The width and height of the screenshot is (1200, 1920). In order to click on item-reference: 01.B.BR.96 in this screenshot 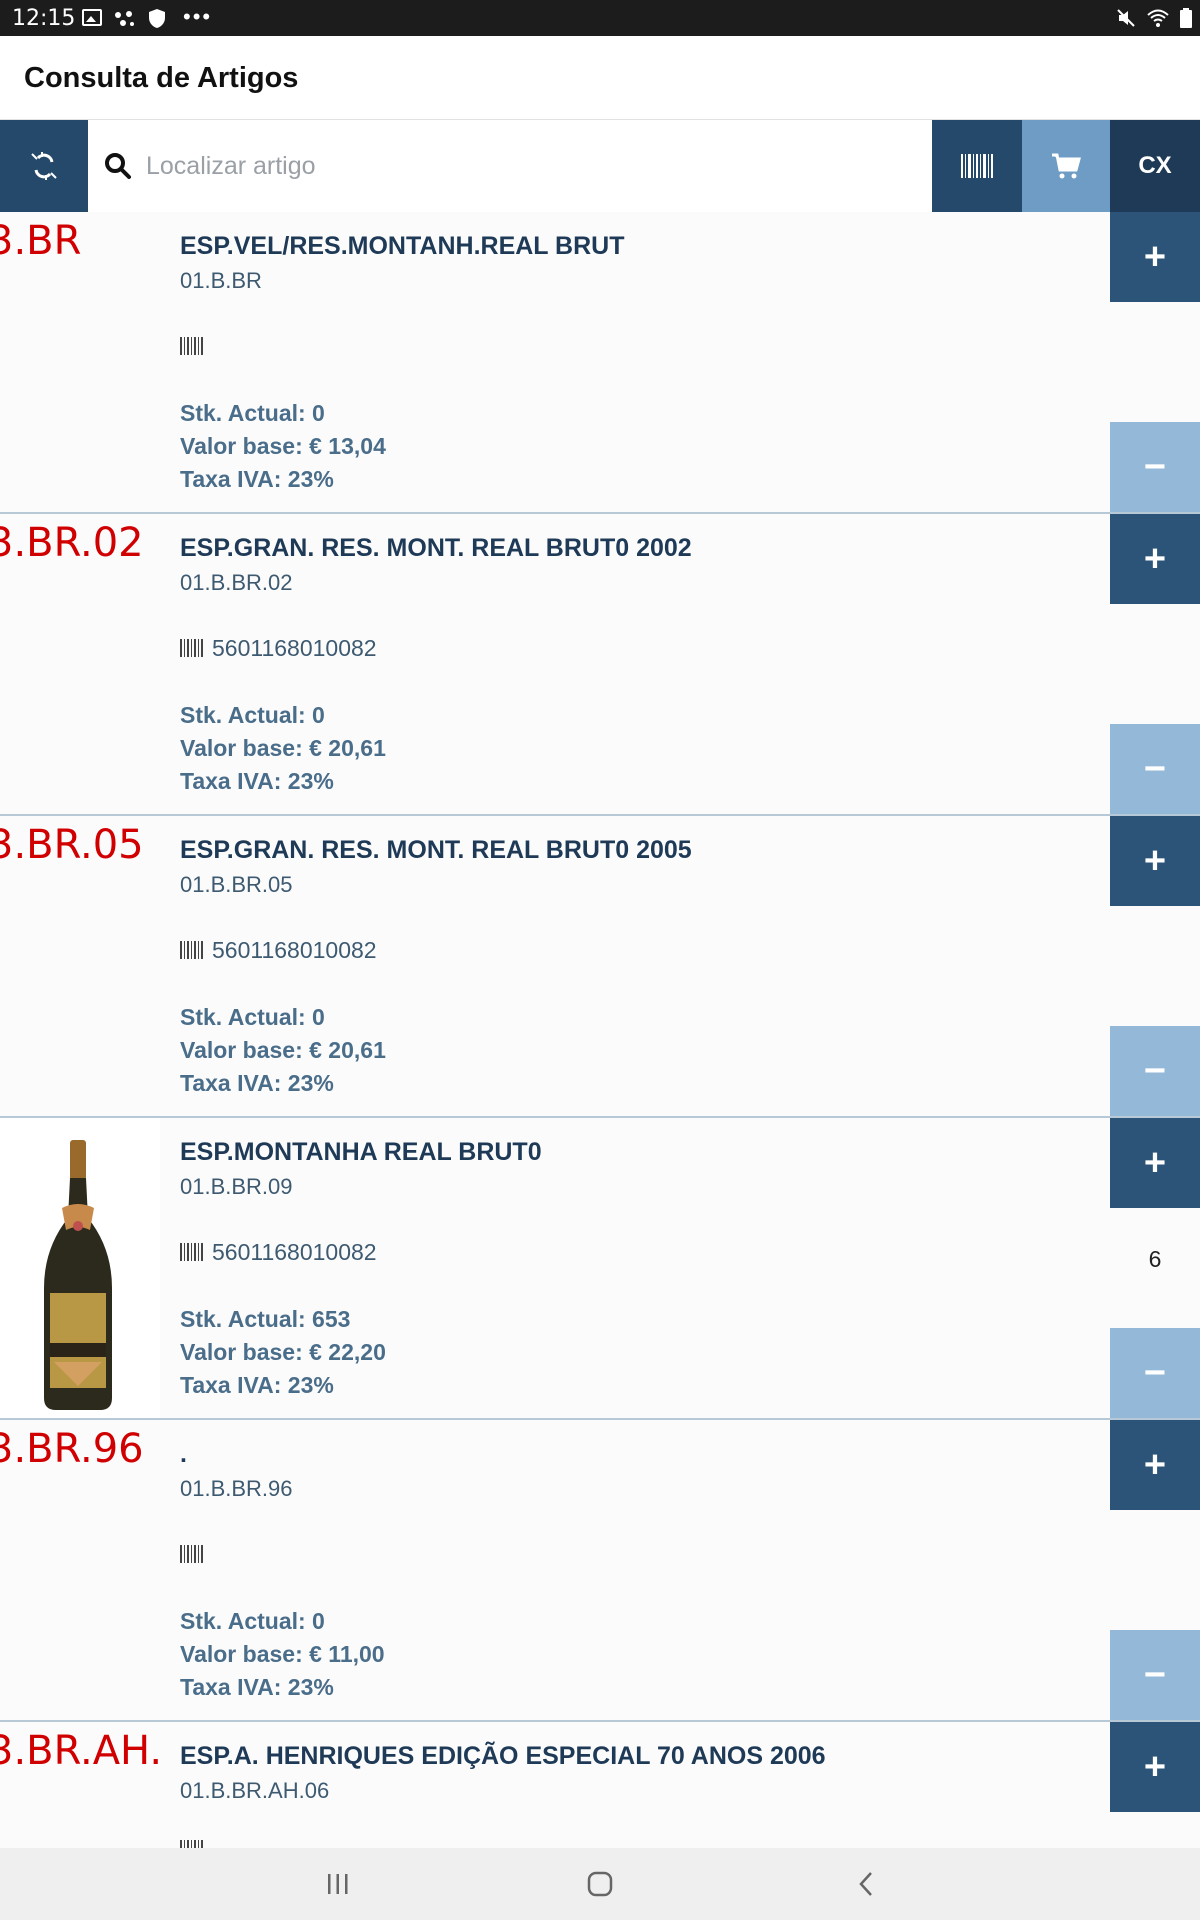, I will do `click(236, 1488)`.